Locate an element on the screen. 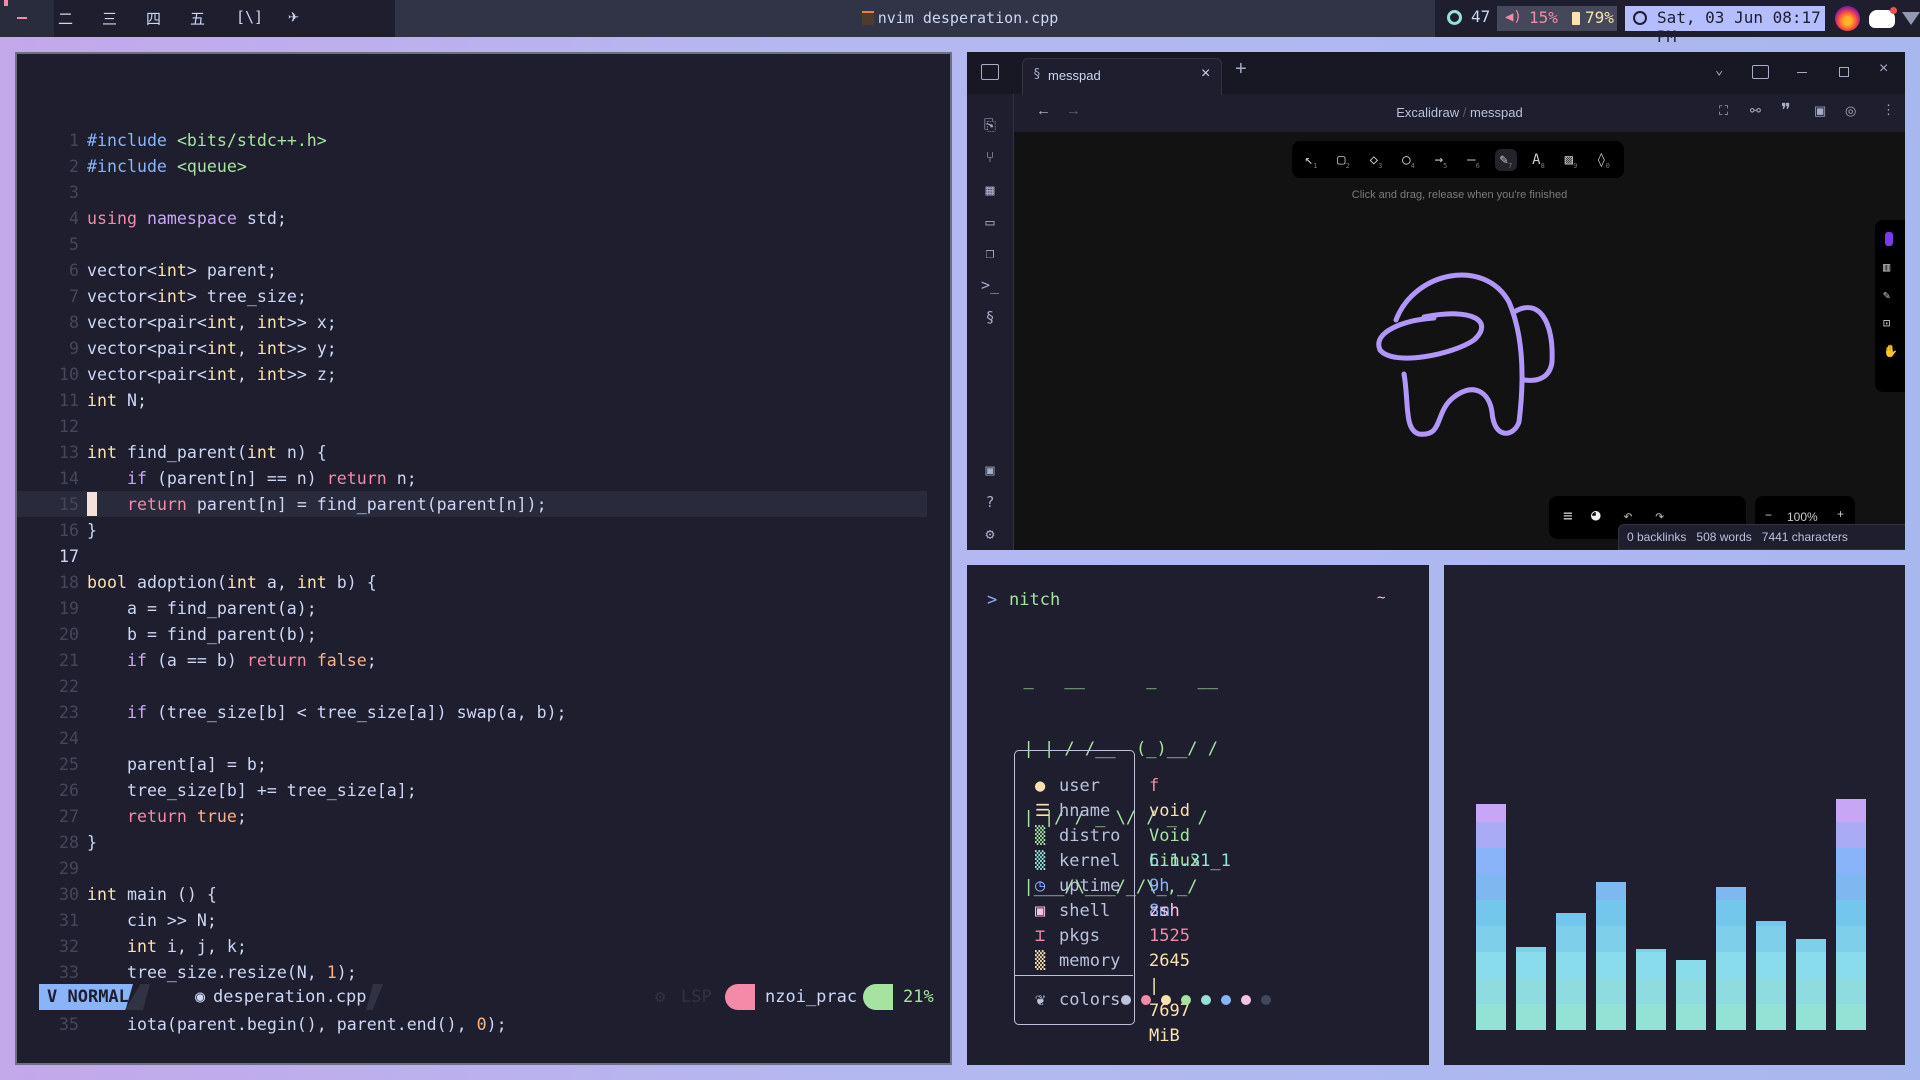 Image resolution: width=1920 pixels, height=1080 pixels. undo-icon: ↶ is located at coordinates (1628, 515).